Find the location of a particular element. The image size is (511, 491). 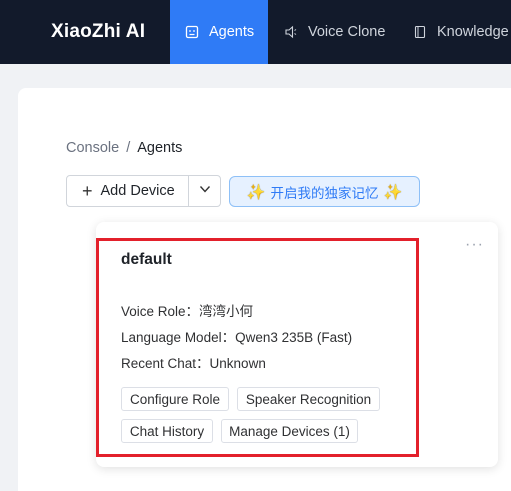

agent-name: default is located at coordinates (146, 259).